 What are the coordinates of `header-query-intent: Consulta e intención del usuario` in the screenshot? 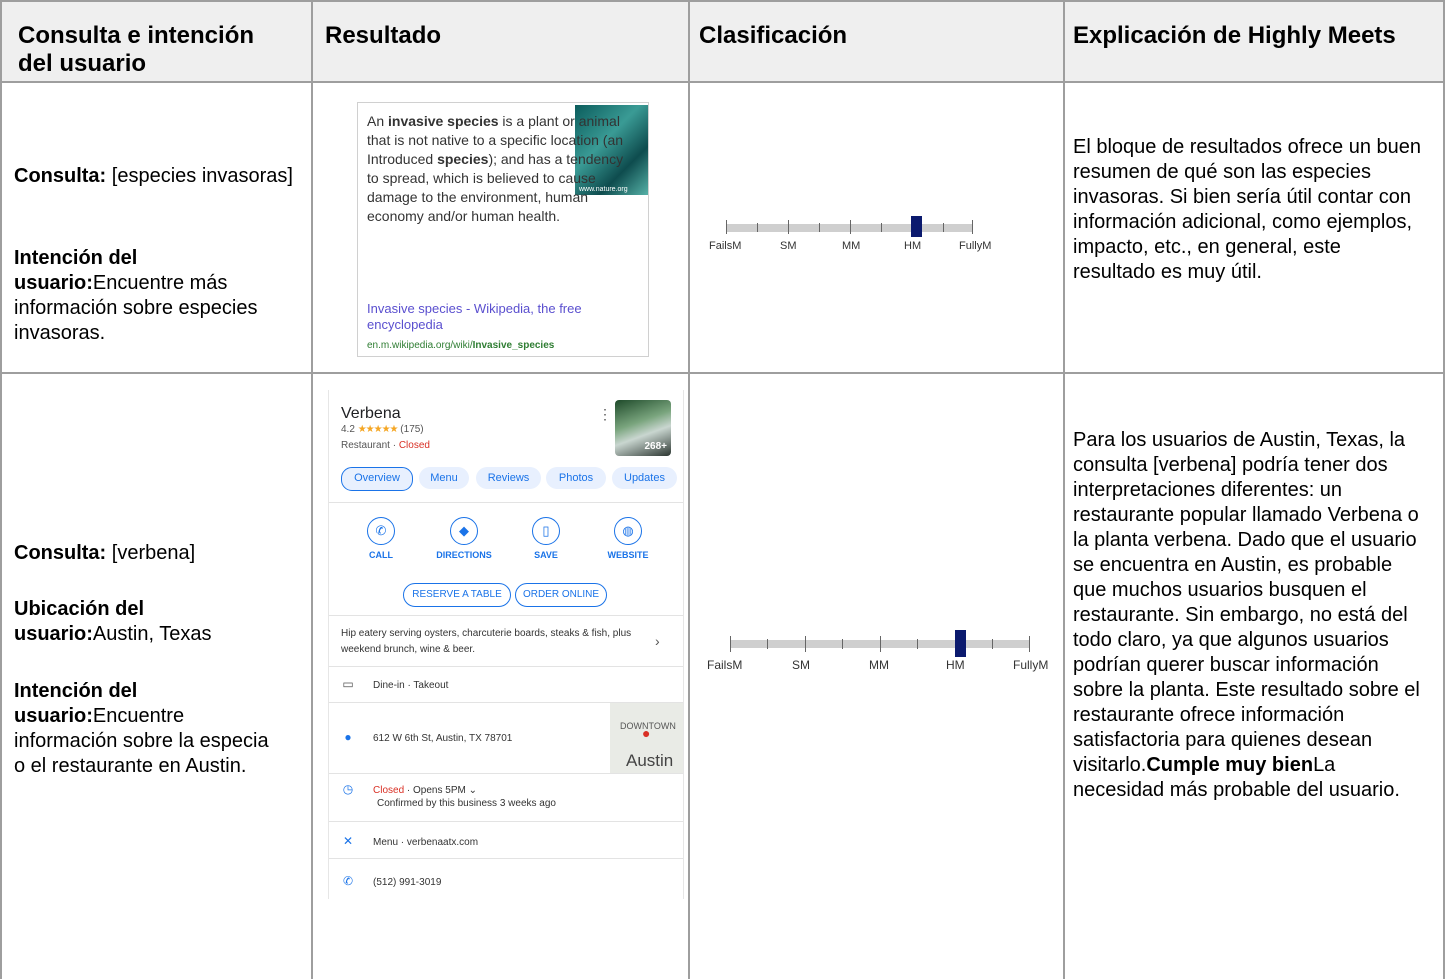 It's located at (136, 49).